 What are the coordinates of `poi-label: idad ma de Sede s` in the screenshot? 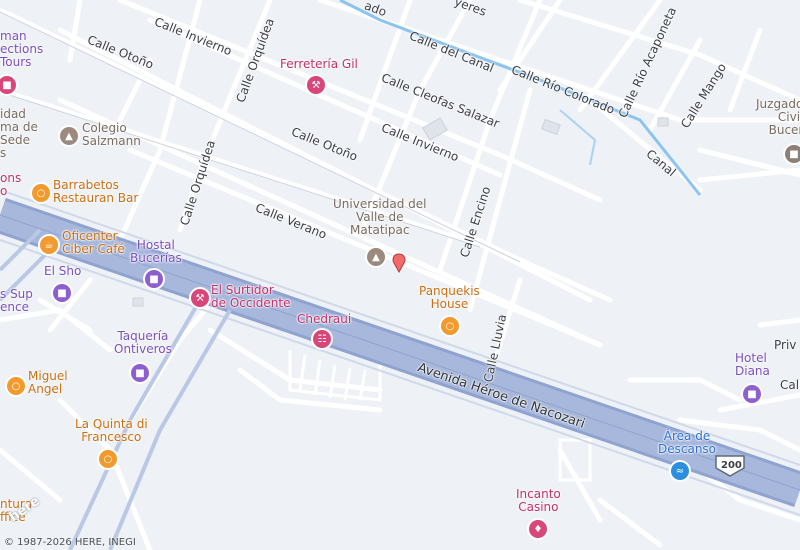 It's located at (19, 133).